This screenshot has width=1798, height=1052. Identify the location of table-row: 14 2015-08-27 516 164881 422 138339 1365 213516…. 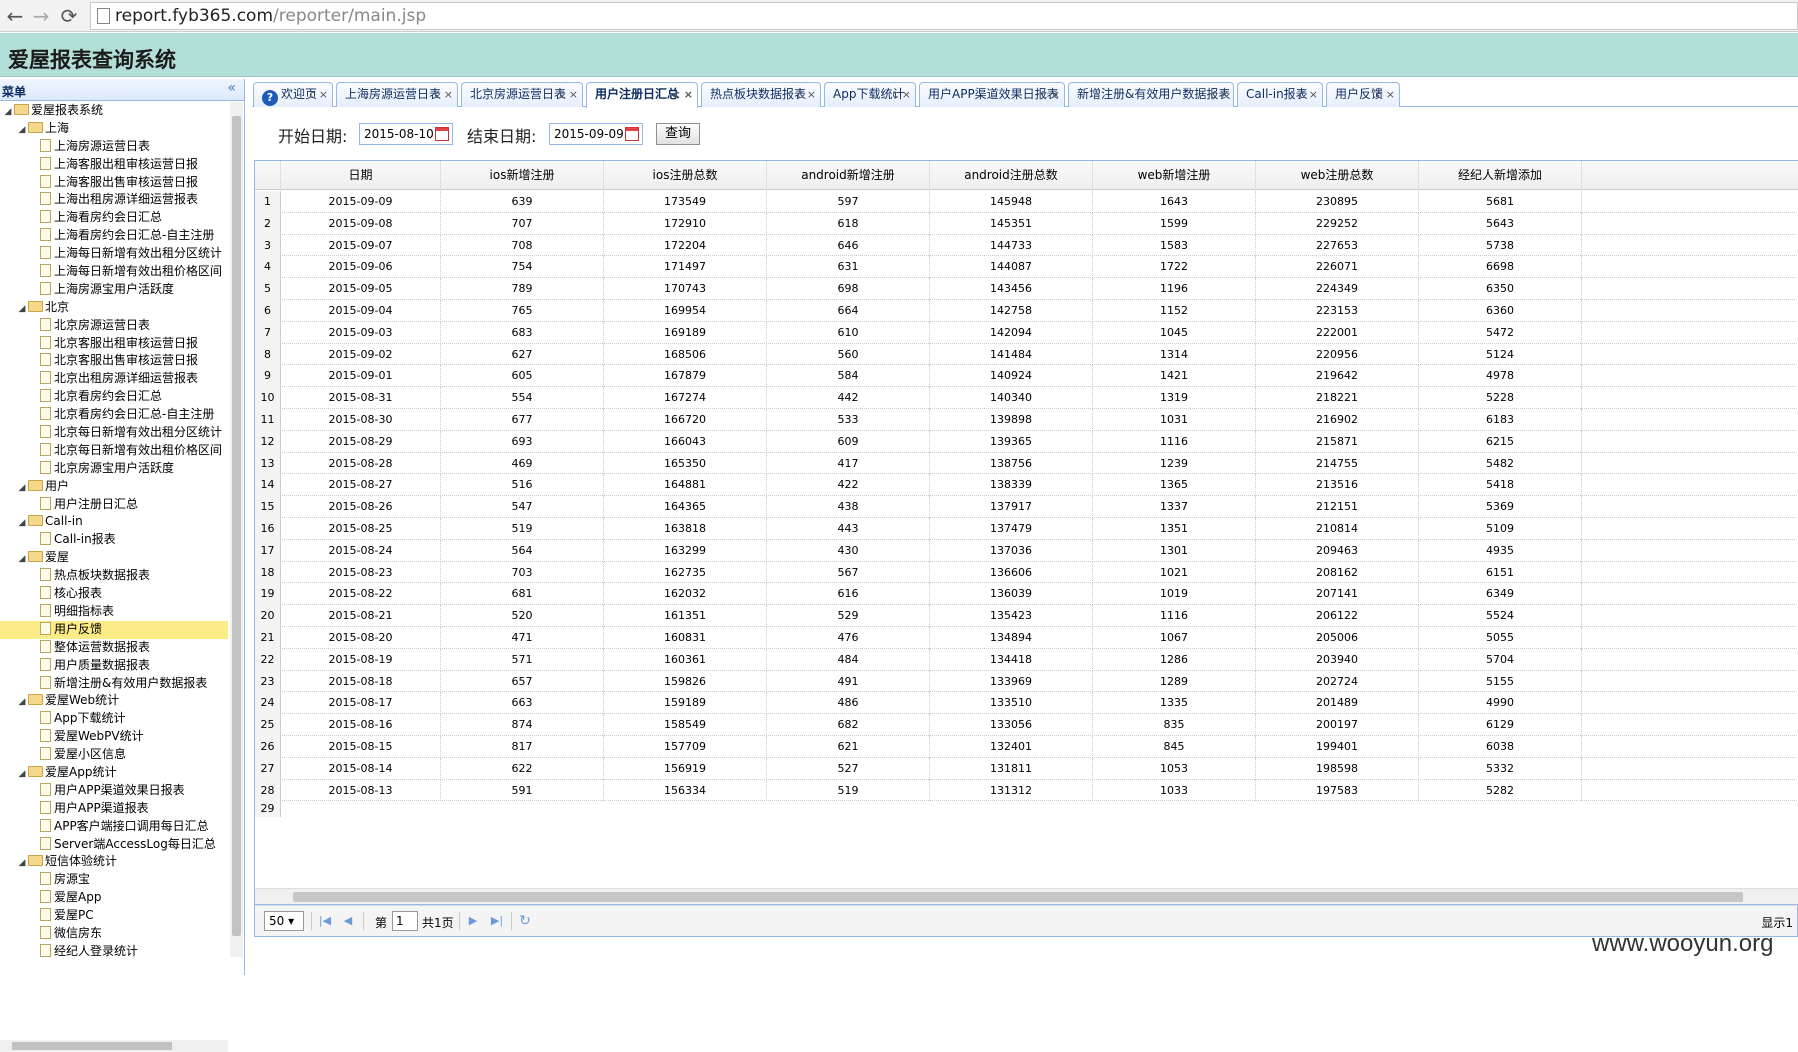
(1026, 485).